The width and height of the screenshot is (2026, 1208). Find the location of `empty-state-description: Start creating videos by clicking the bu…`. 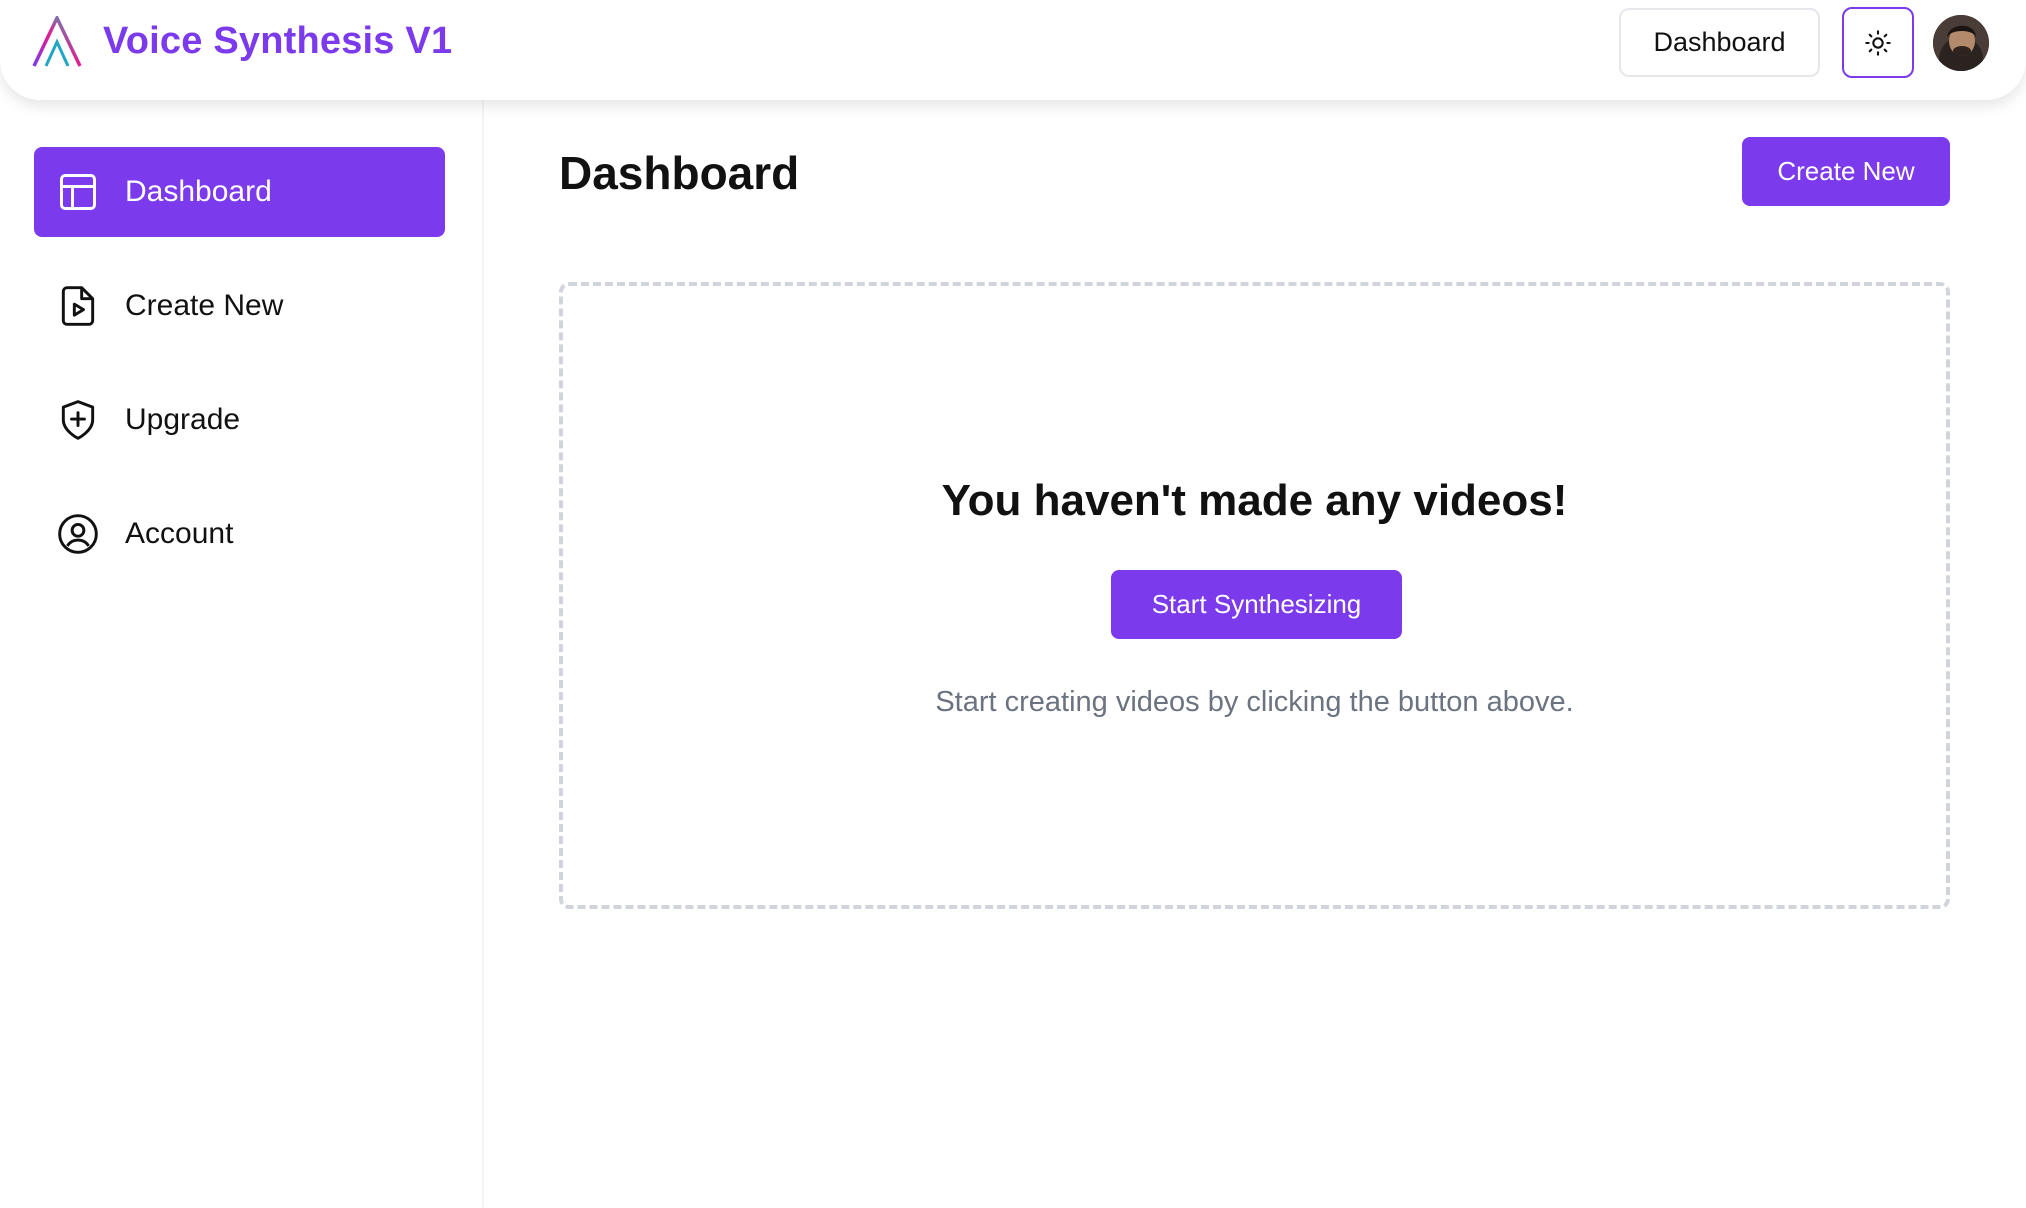

empty-state-description: Start creating videos by clicking the bu… is located at coordinates (1254, 702).